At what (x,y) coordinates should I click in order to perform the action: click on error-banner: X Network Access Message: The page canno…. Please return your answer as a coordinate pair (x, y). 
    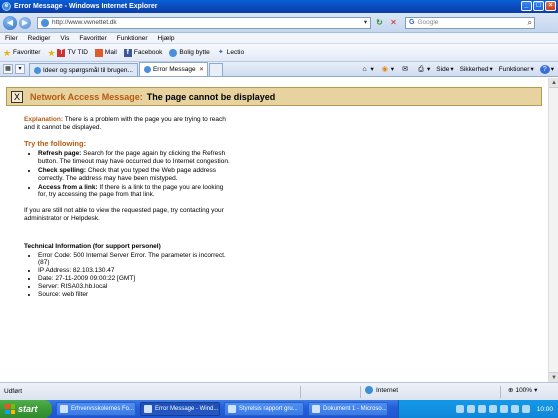
    Looking at the image, I should click on (274, 96).